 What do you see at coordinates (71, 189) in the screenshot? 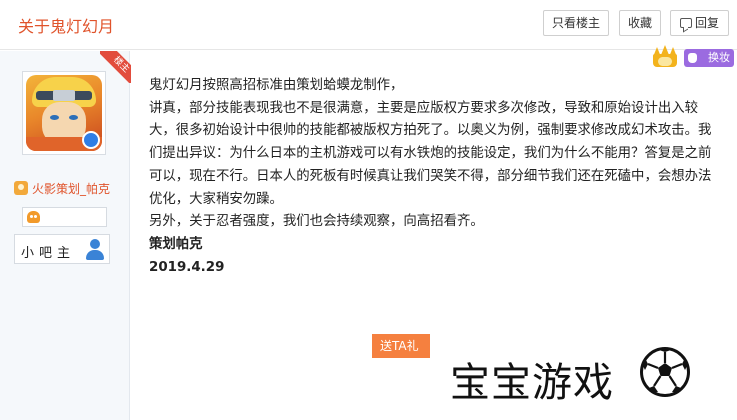
I see `username: 火影策划_帕克` at bounding box center [71, 189].